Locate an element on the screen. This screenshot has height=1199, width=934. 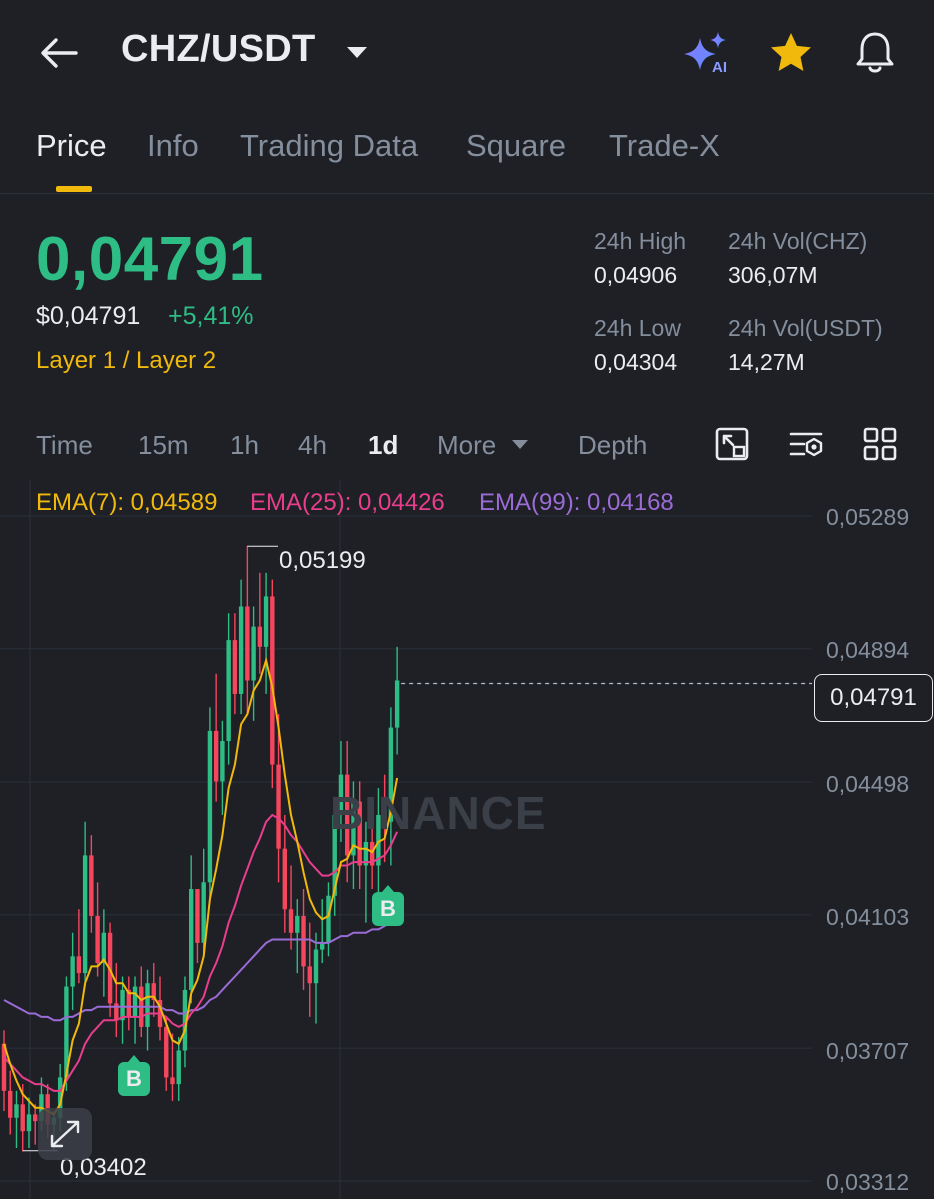
chart-fullscreen-icon is located at coordinates (732, 444).